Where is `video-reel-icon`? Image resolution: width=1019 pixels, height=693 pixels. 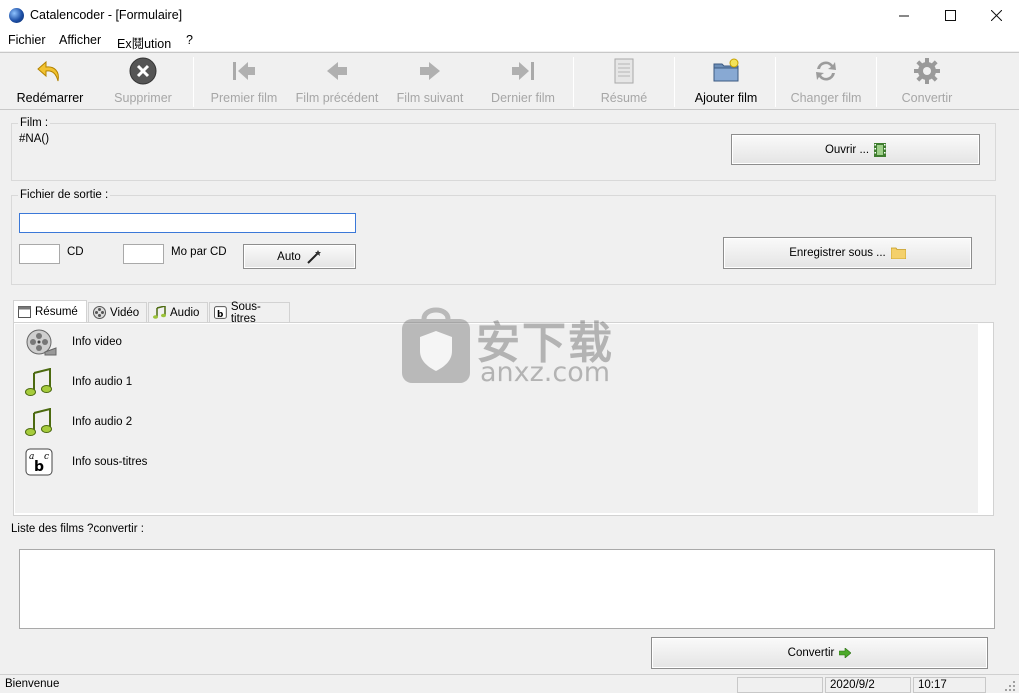
video-reel-icon is located at coordinates (41, 342).